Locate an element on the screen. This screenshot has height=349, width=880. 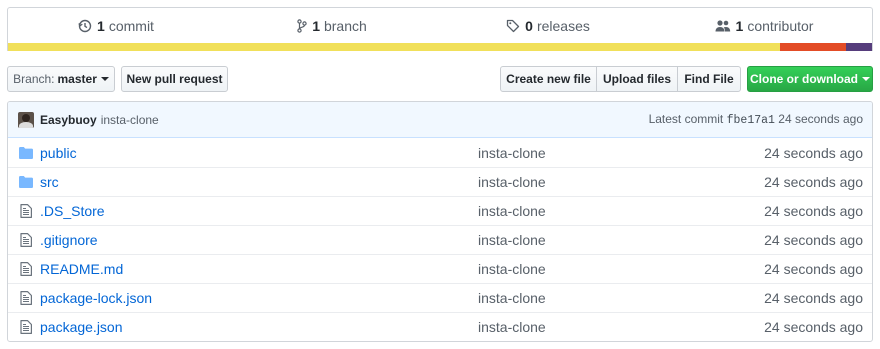
file-row: README.md insta-clone 24 seconds ago is located at coordinates (440, 268).